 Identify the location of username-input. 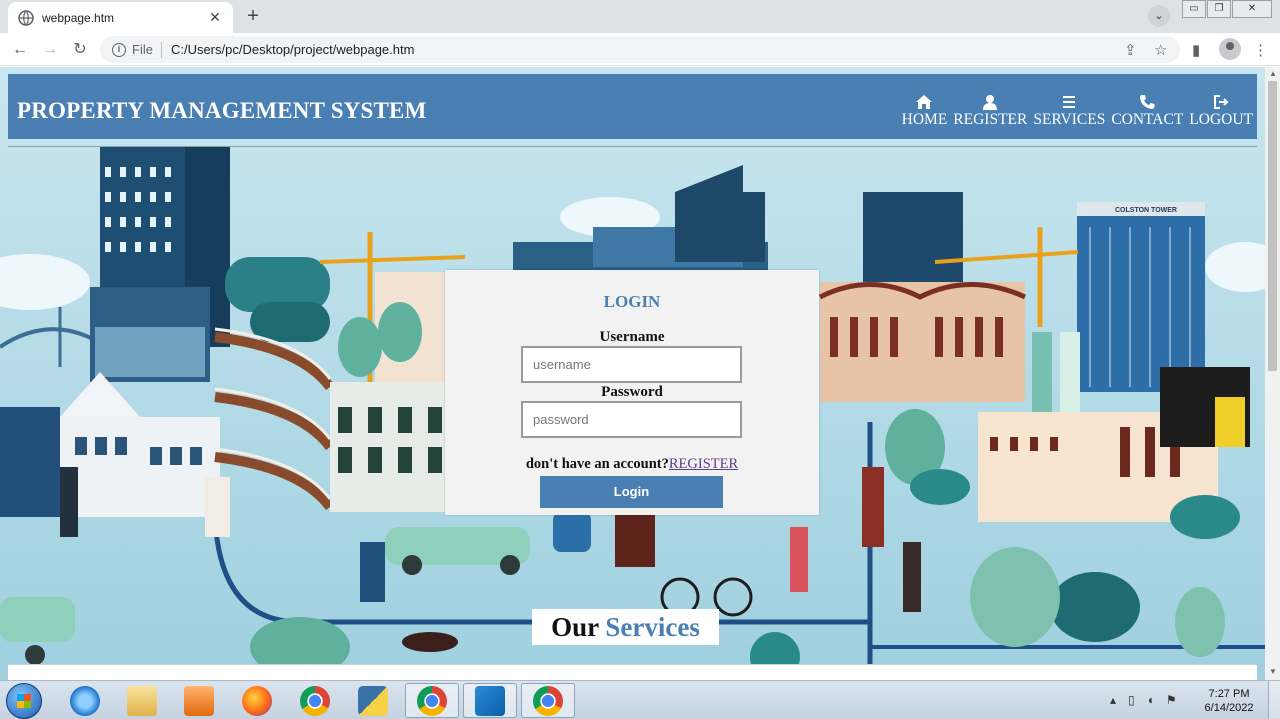
(631, 364).